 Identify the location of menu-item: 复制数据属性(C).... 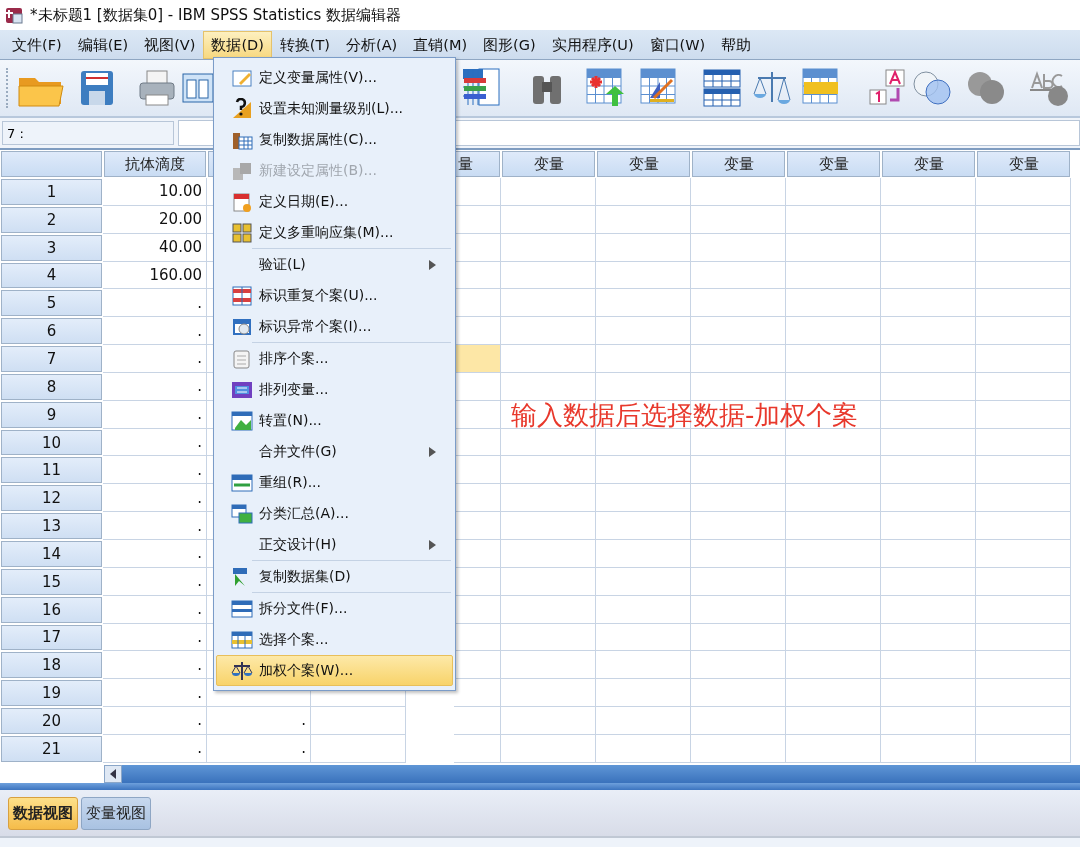
(334, 139).